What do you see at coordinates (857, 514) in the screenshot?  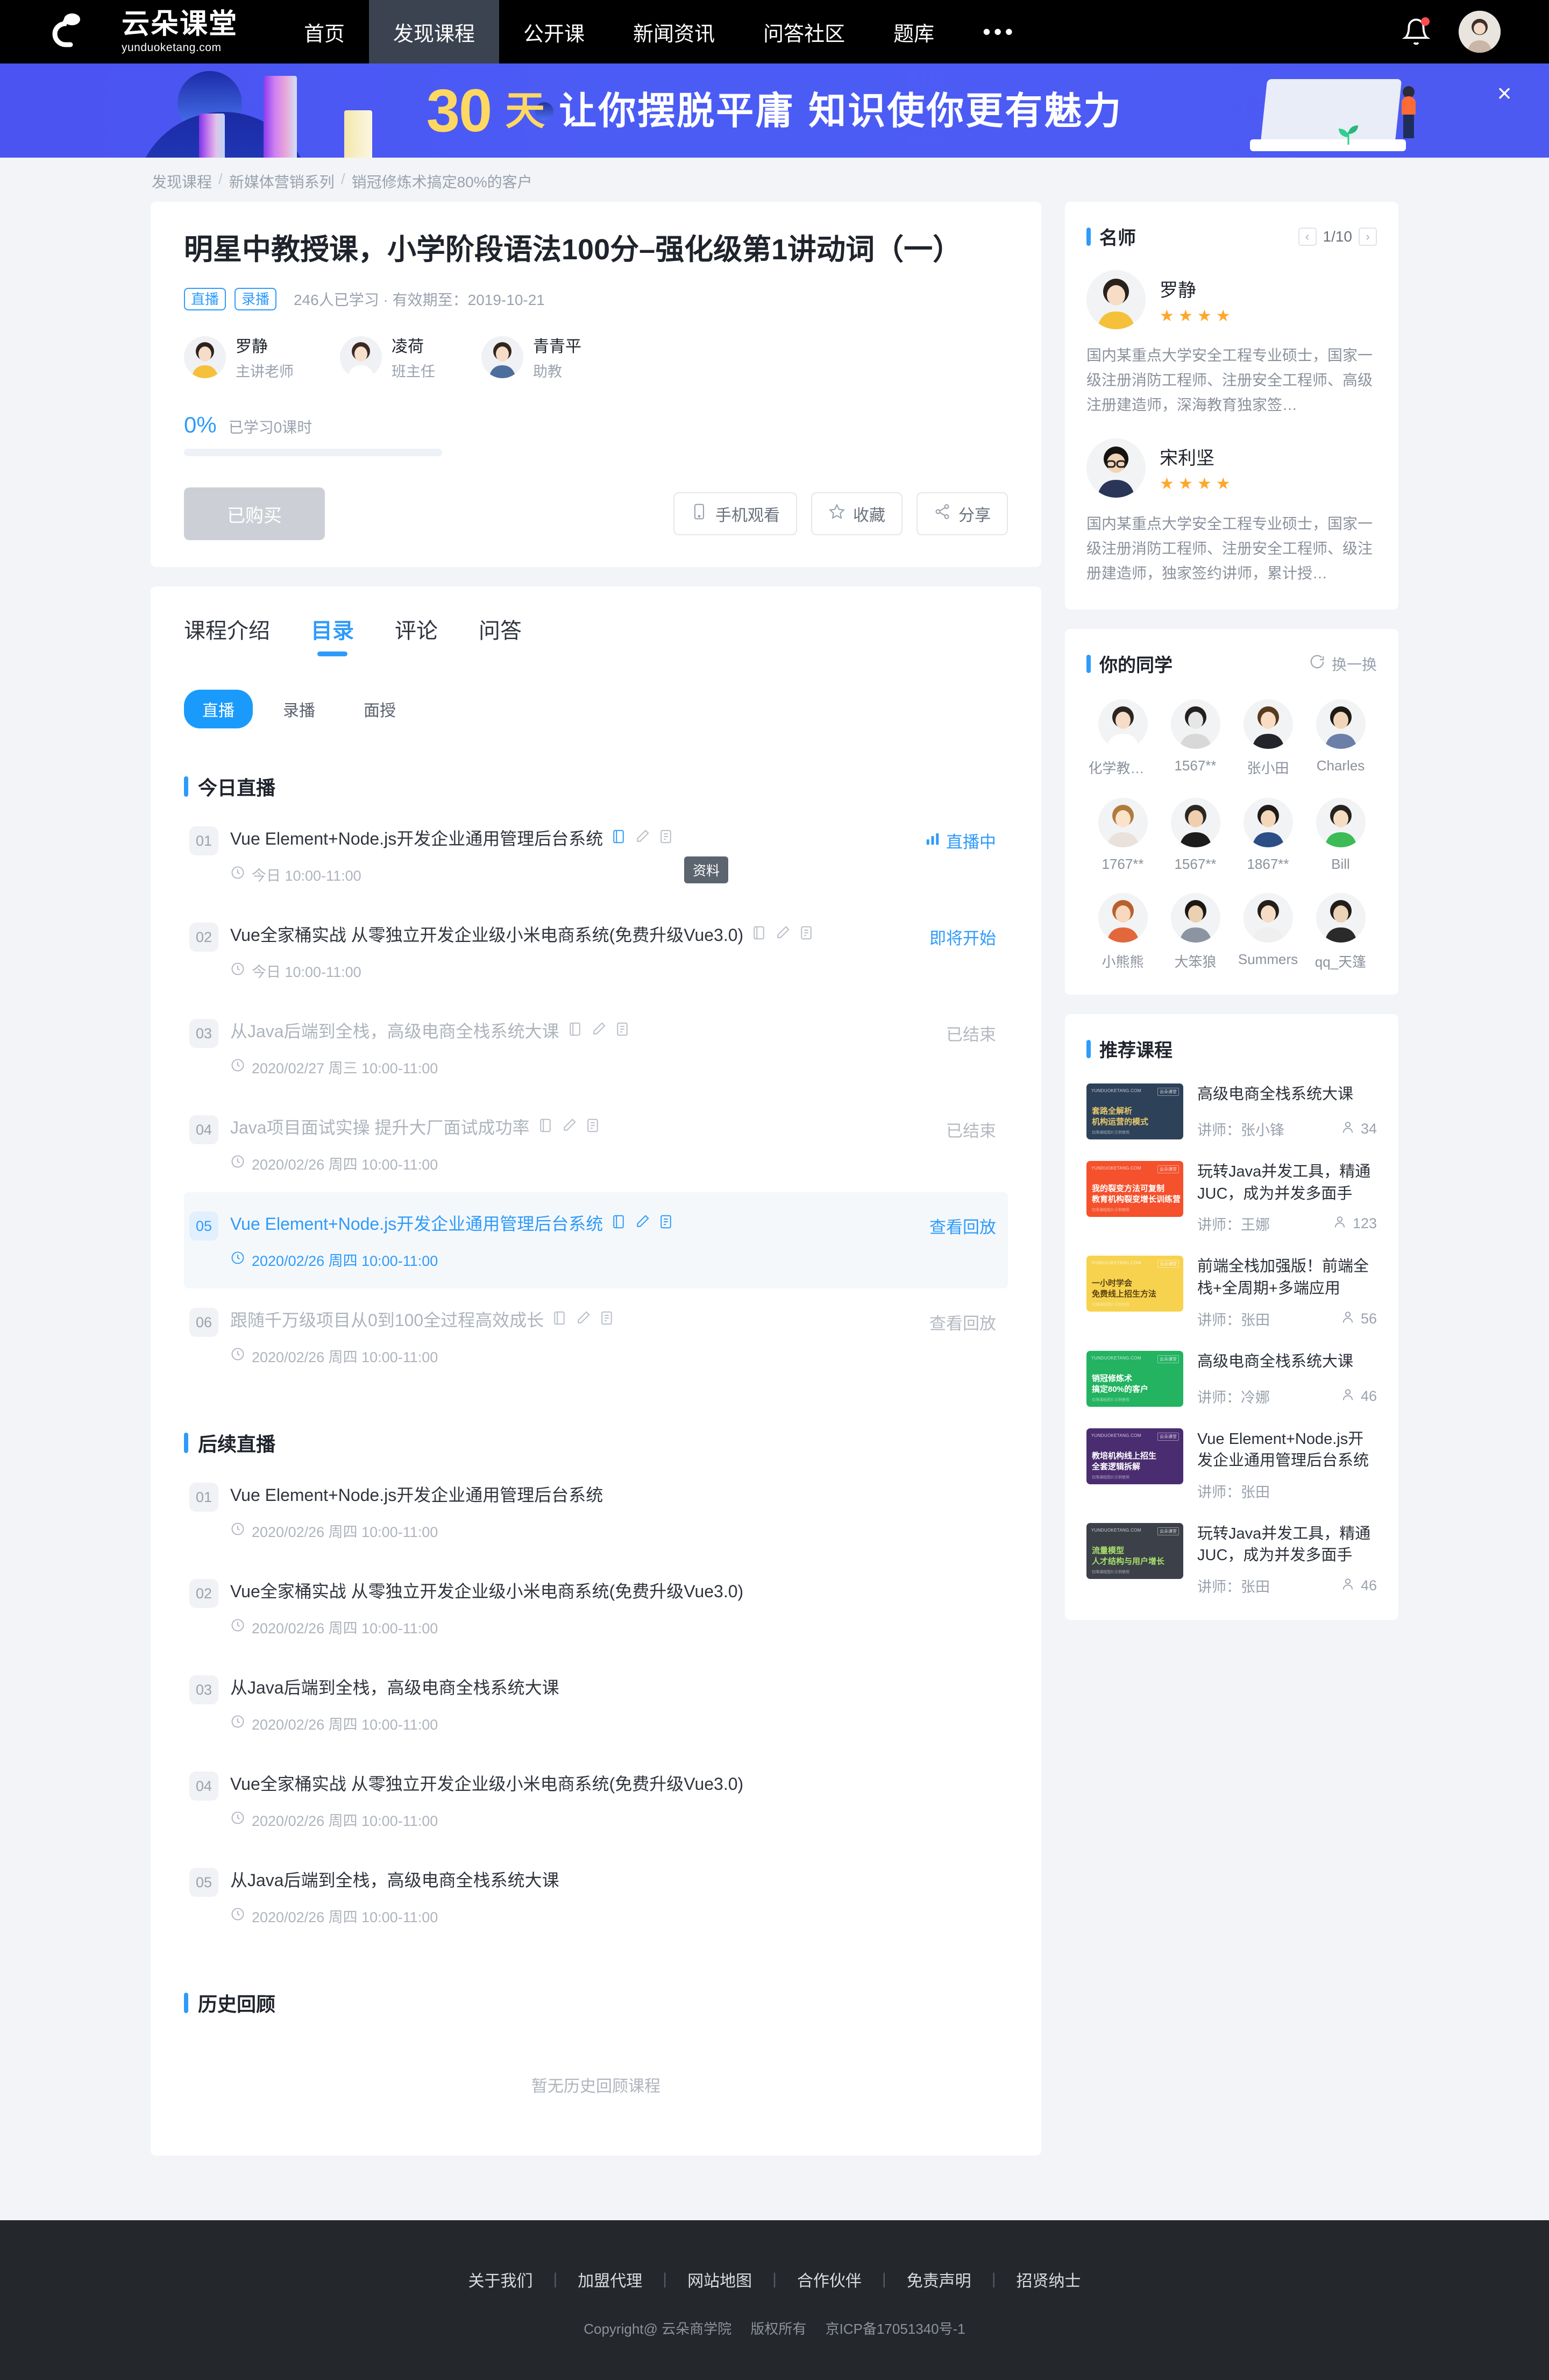 I see `favorite-button: 收藏` at bounding box center [857, 514].